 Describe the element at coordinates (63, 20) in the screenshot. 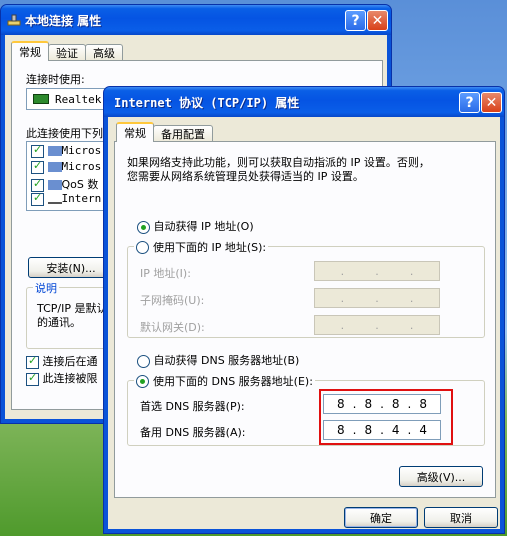

I see `back-window-title: 本地连接 属性` at that location.